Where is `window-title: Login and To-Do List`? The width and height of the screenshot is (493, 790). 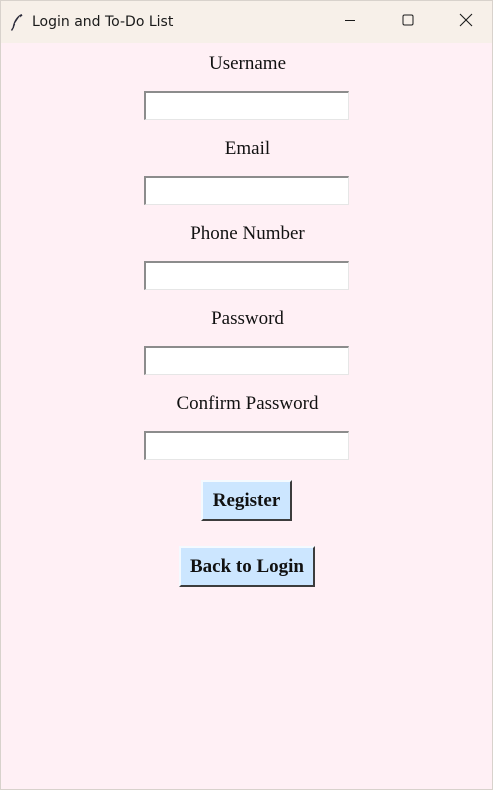 window-title: Login and To-Do List is located at coordinates (103, 22).